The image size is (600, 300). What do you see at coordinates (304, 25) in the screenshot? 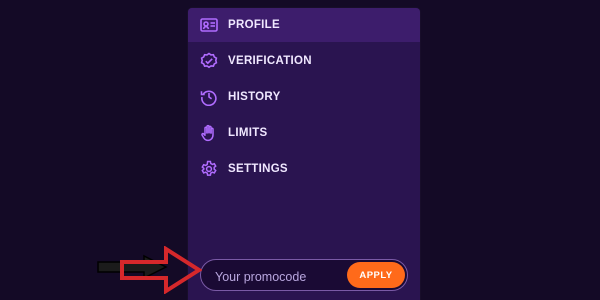
I see `menu-item-profile: PROFILE` at bounding box center [304, 25].